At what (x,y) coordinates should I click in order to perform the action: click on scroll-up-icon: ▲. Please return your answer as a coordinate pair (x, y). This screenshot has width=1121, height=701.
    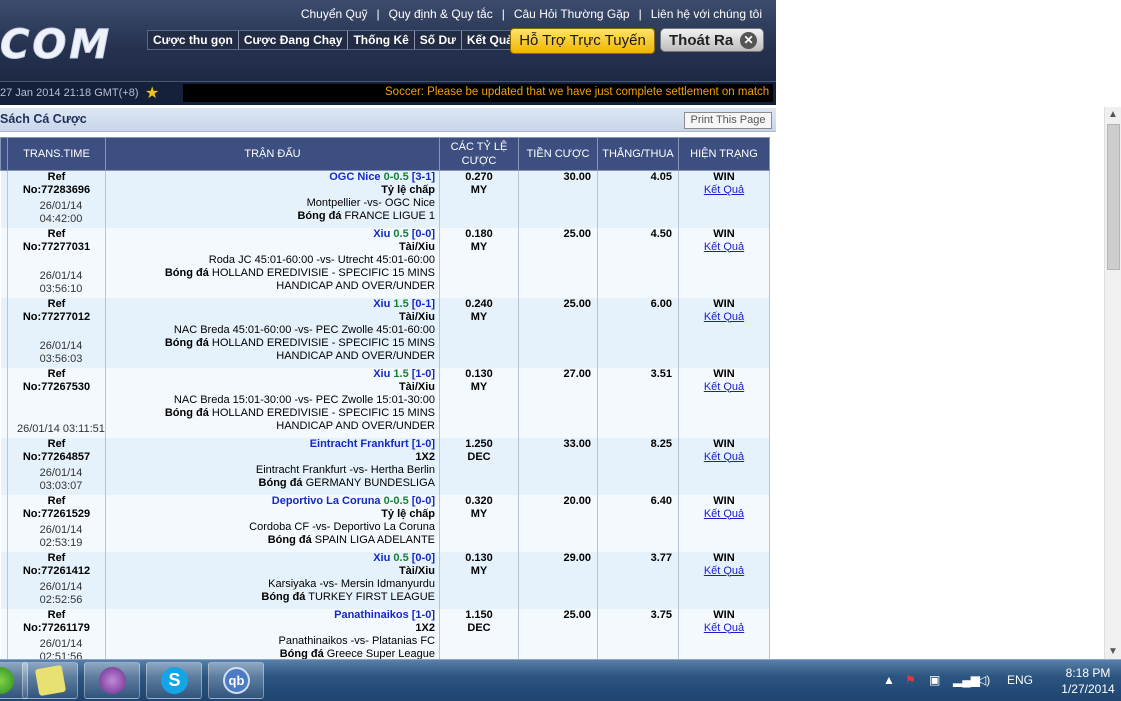
    Looking at the image, I should click on (1113, 114).